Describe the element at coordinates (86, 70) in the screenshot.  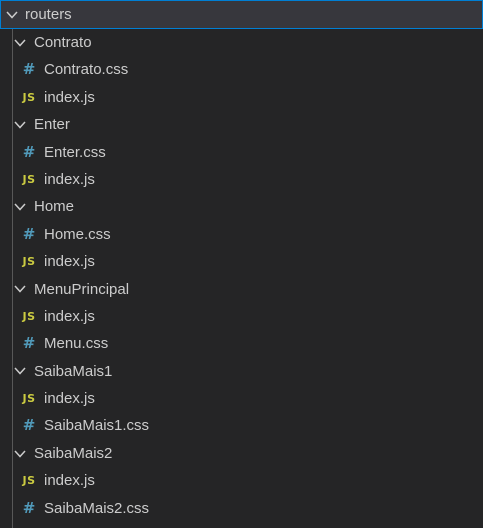
I see `file-label: Contrato.css` at that location.